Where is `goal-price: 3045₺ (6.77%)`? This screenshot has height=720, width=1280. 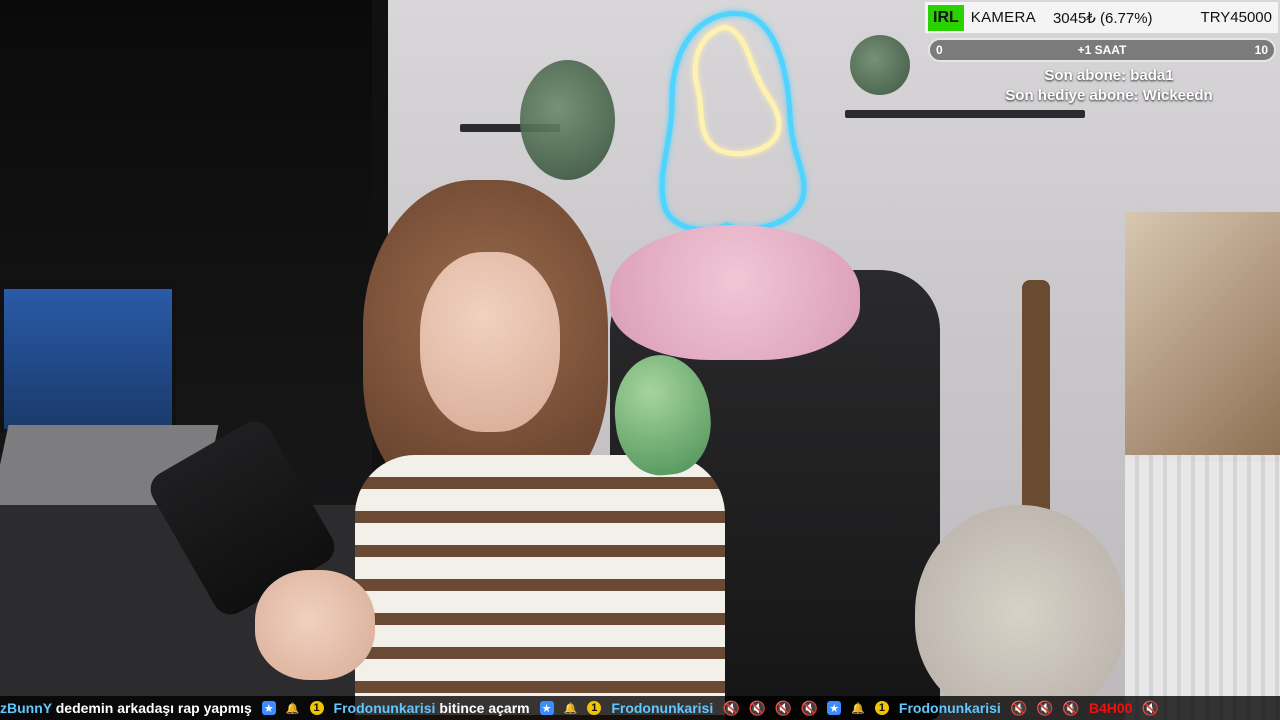 goal-price: 3045₺ (6.77%) is located at coordinates (1102, 18).